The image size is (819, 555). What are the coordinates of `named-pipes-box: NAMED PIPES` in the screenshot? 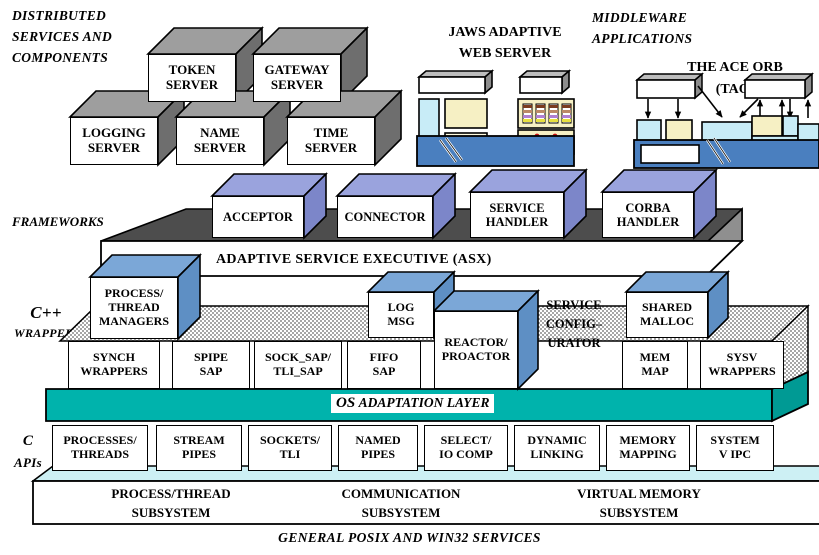 It's located at (378, 448).